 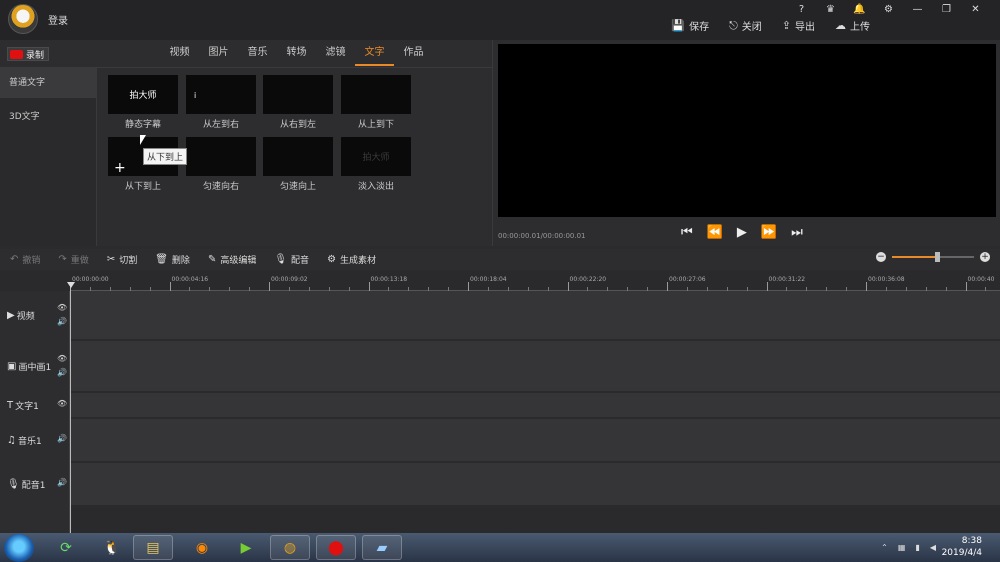 What do you see at coordinates (221, 102) in the screenshot?
I see `text-effect-tile: i 从左到右` at bounding box center [221, 102].